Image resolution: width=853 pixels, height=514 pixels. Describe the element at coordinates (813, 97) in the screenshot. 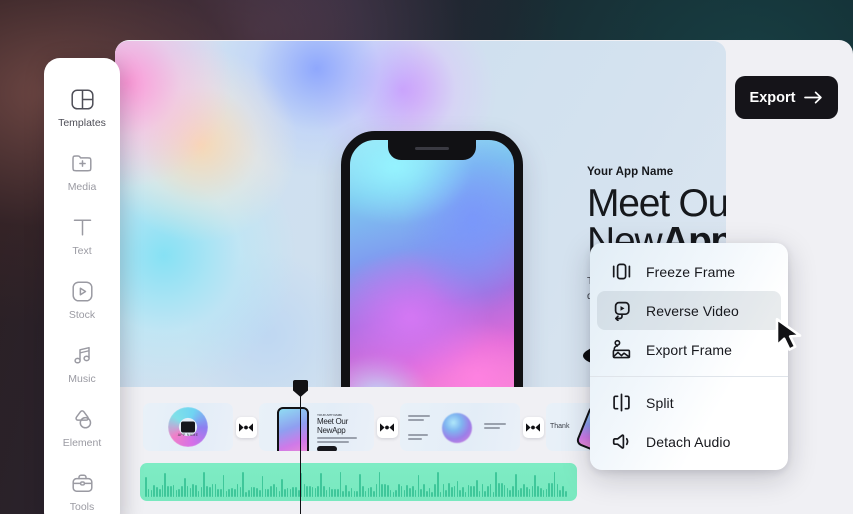

I see `arrow-right-icon` at that location.